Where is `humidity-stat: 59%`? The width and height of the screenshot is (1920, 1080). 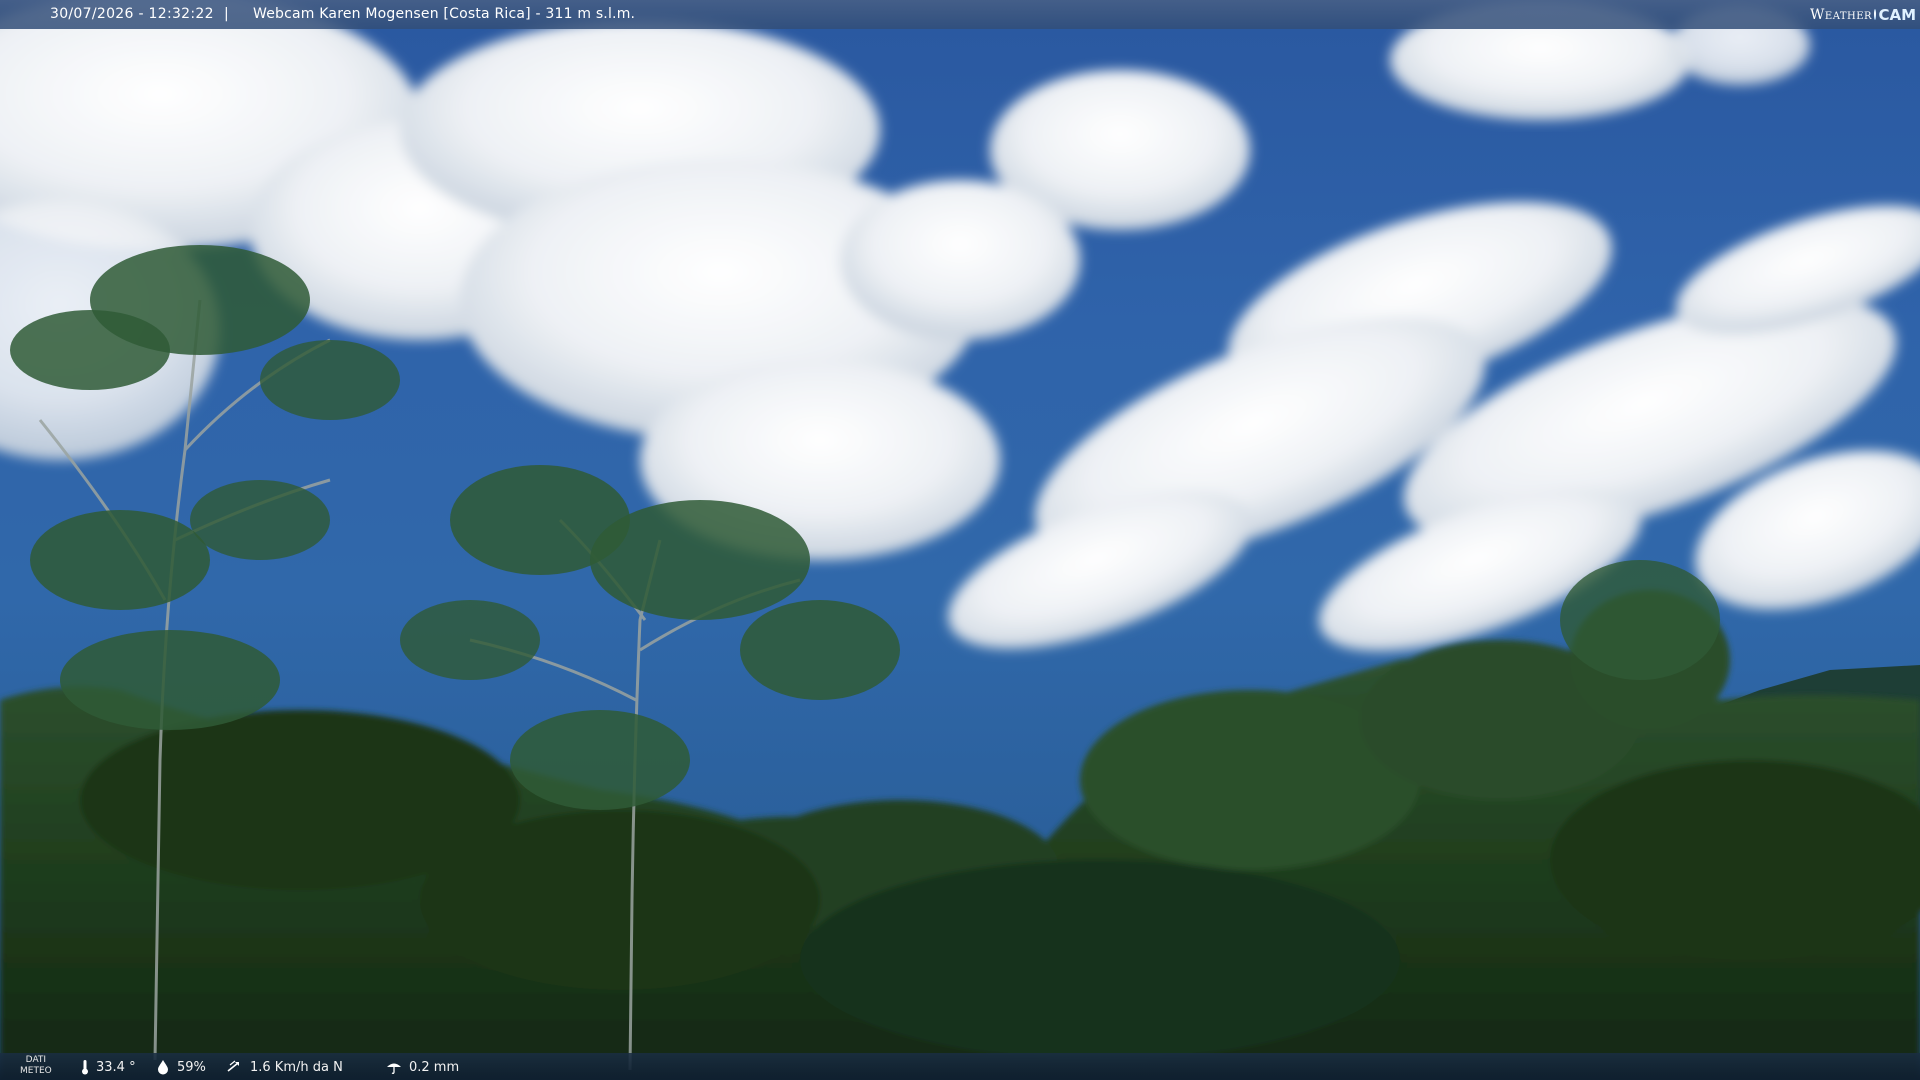 humidity-stat: 59% is located at coordinates (180, 1067).